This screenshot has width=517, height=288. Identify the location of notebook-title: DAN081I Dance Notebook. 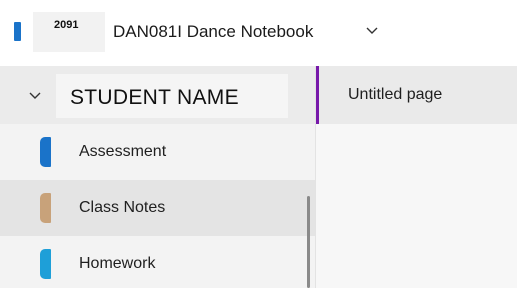
(213, 32).